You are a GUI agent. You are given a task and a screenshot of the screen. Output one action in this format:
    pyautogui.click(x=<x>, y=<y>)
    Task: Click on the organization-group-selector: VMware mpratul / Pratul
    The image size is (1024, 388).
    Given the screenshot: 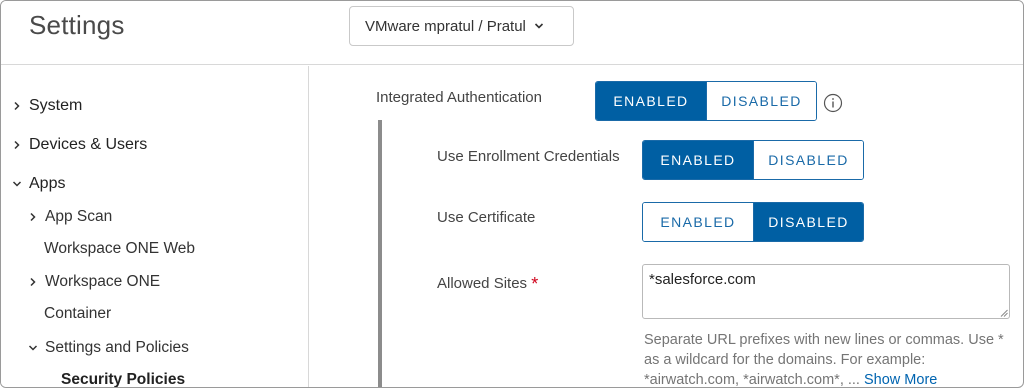 What is the action you would take?
    pyautogui.click(x=461, y=26)
    